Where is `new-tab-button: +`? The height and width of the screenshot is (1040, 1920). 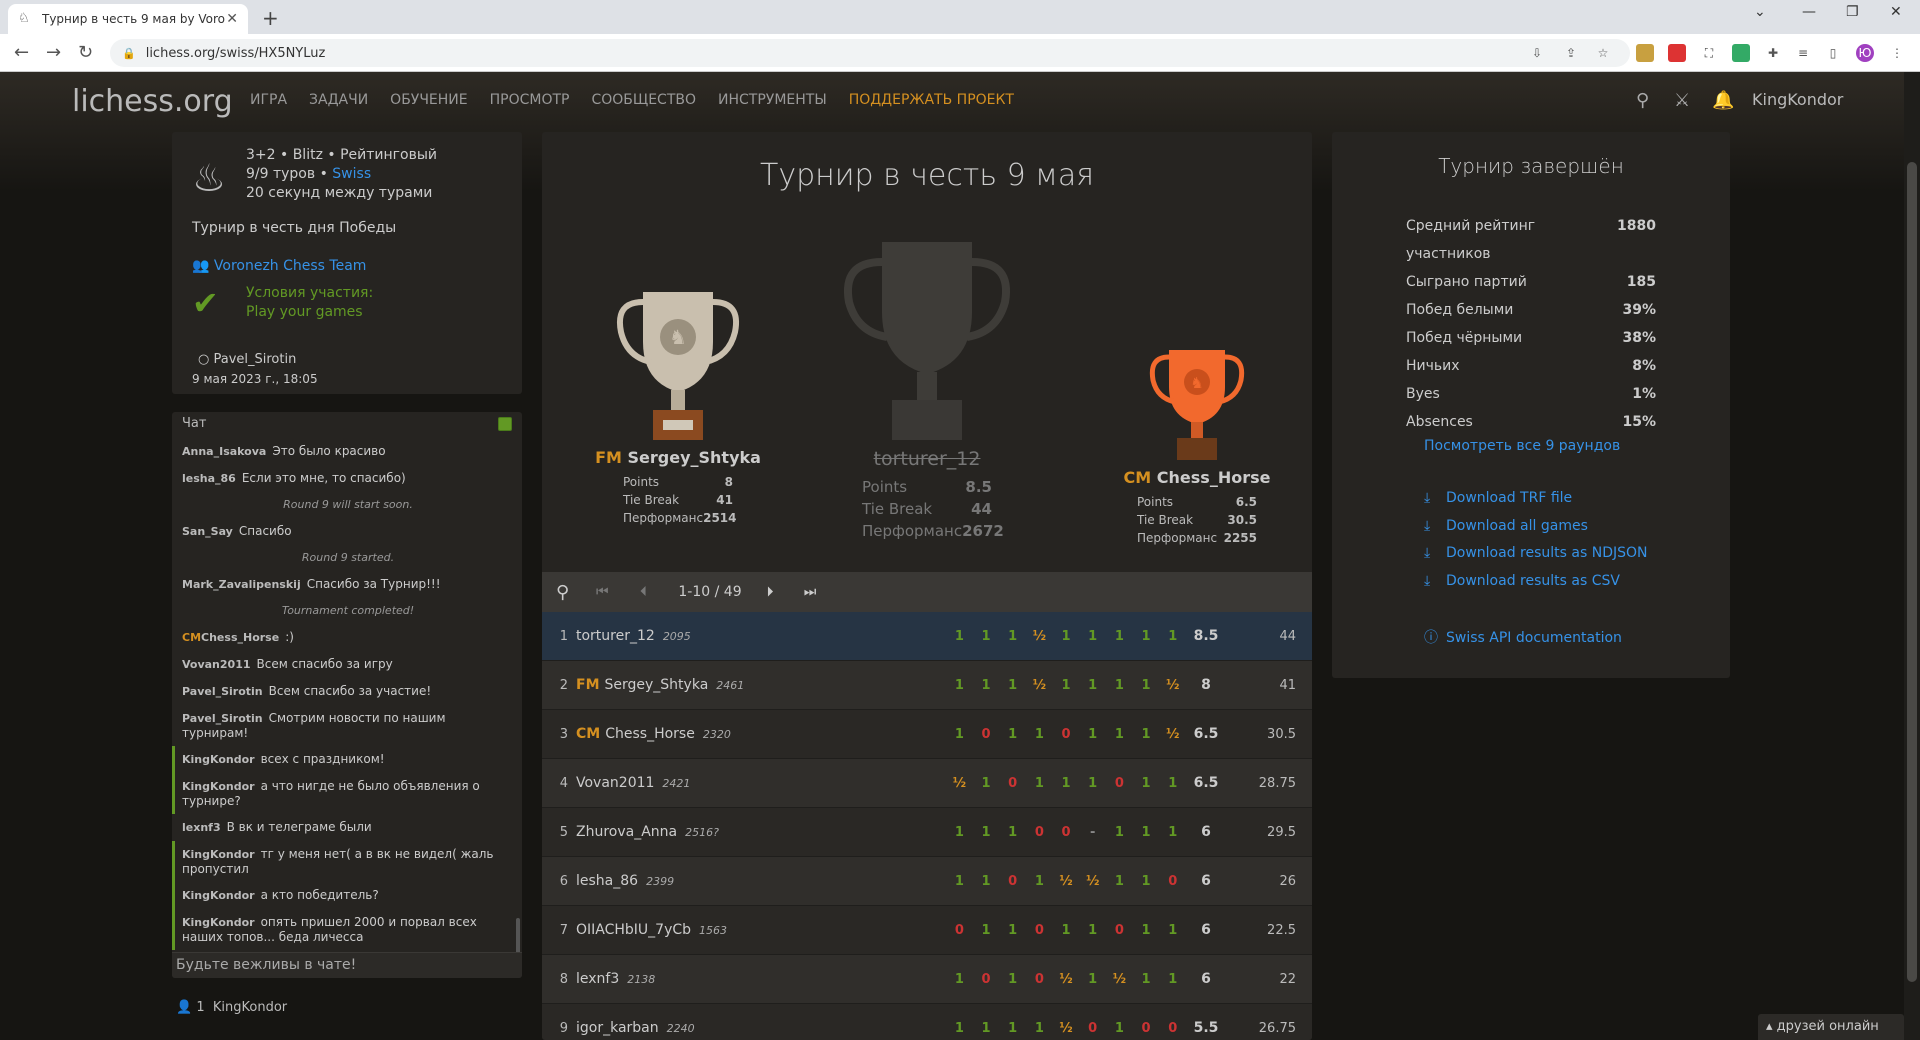
new-tab-button: + is located at coordinates (270, 18).